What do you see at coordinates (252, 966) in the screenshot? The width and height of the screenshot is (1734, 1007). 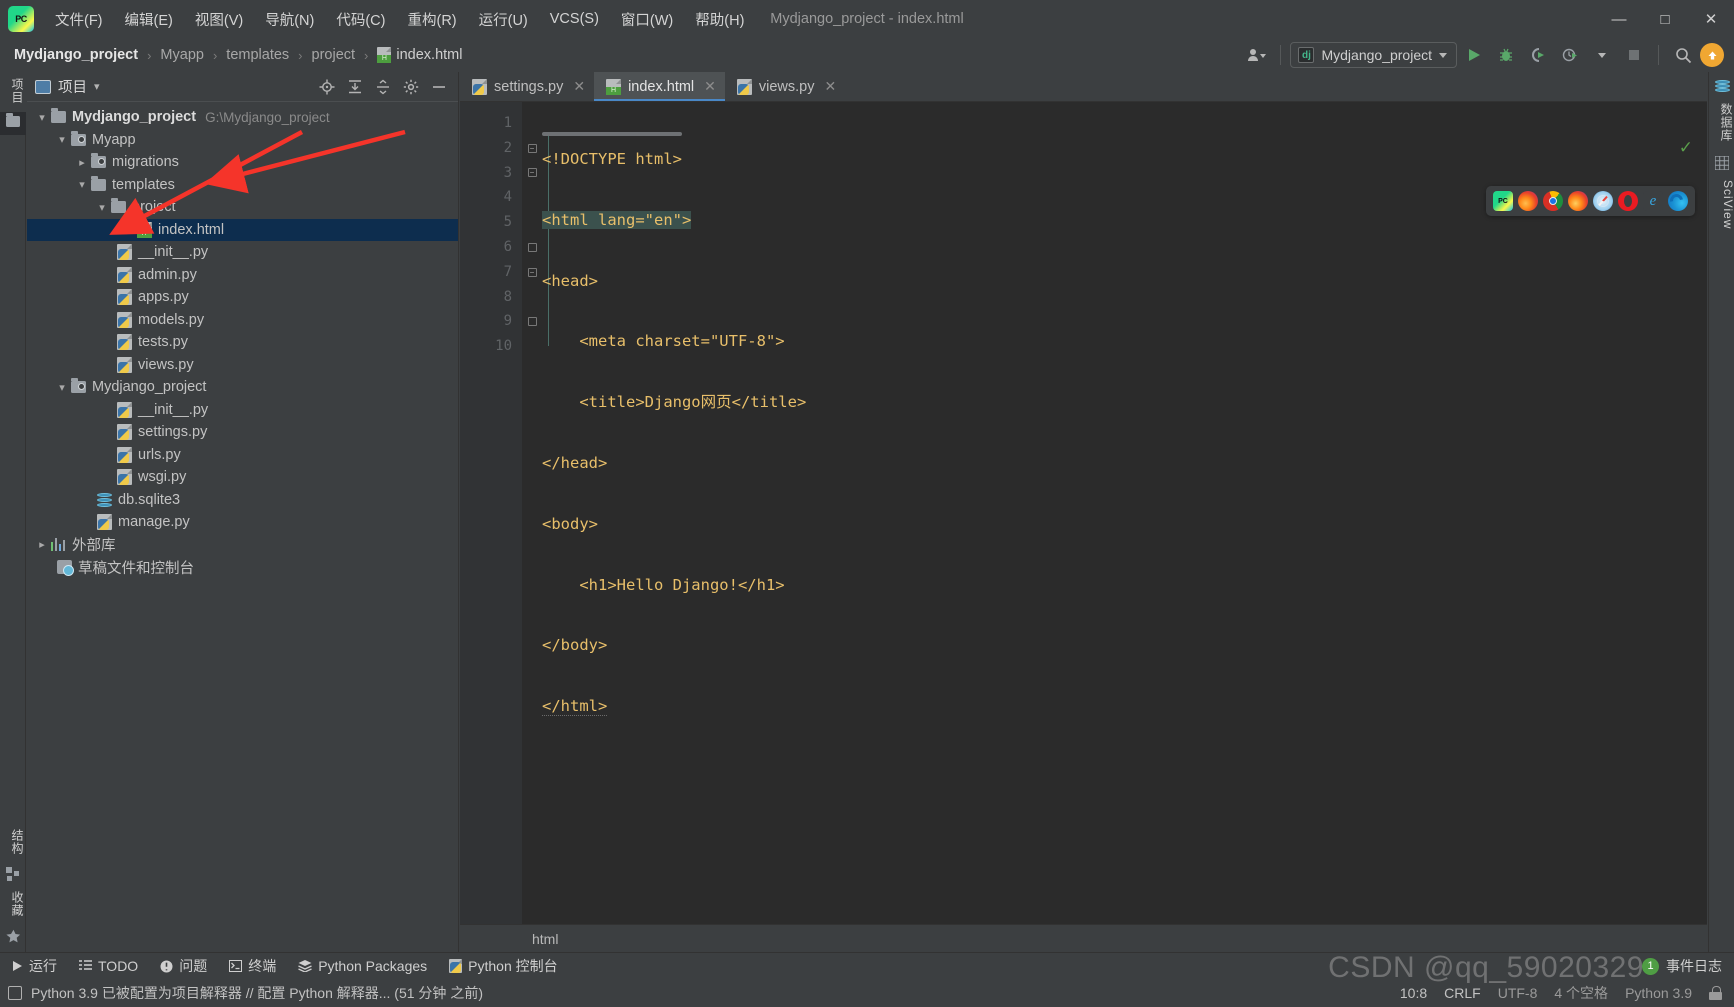 I see `tool-window-terminal: 终端` at bounding box center [252, 966].